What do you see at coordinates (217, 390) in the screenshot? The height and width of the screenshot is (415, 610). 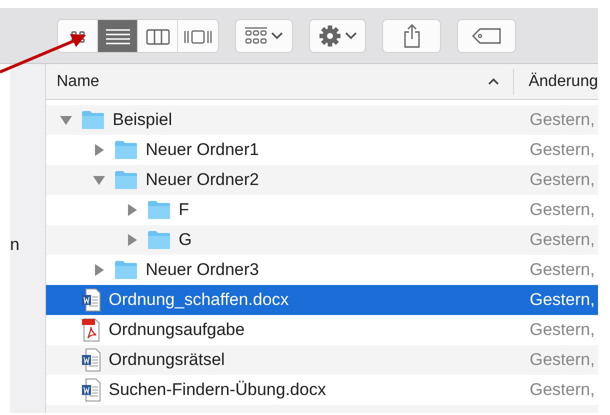 I see `file-name: Suchen-Findern-Übung.docx` at bounding box center [217, 390].